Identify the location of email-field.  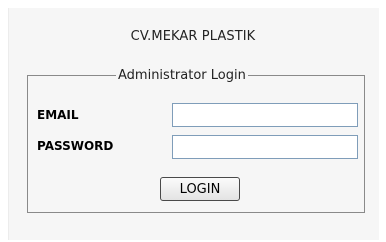
(265, 115).